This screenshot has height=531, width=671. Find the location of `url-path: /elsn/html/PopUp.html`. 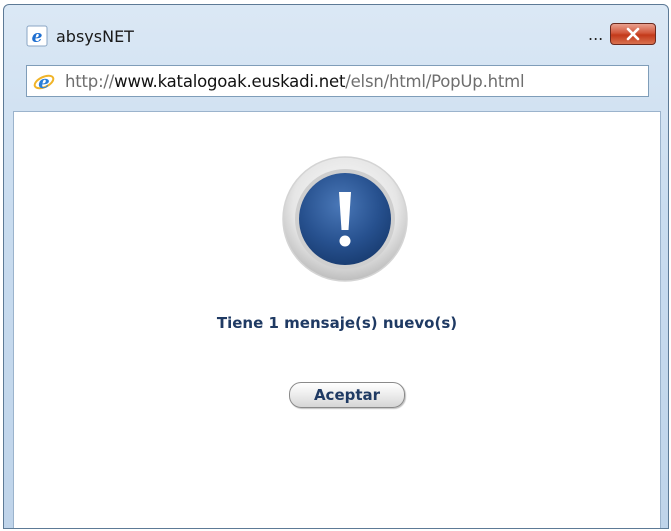

url-path: /elsn/html/PopUp.html is located at coordinates (435, 81).